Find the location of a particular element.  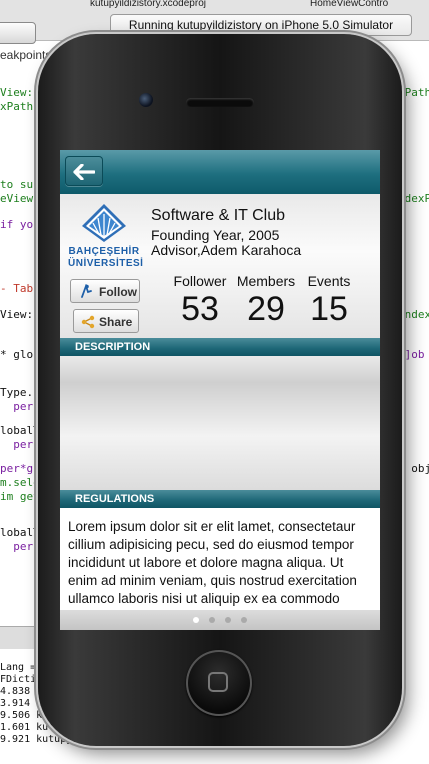

members-label: Members is located at coordinates (266, 281).